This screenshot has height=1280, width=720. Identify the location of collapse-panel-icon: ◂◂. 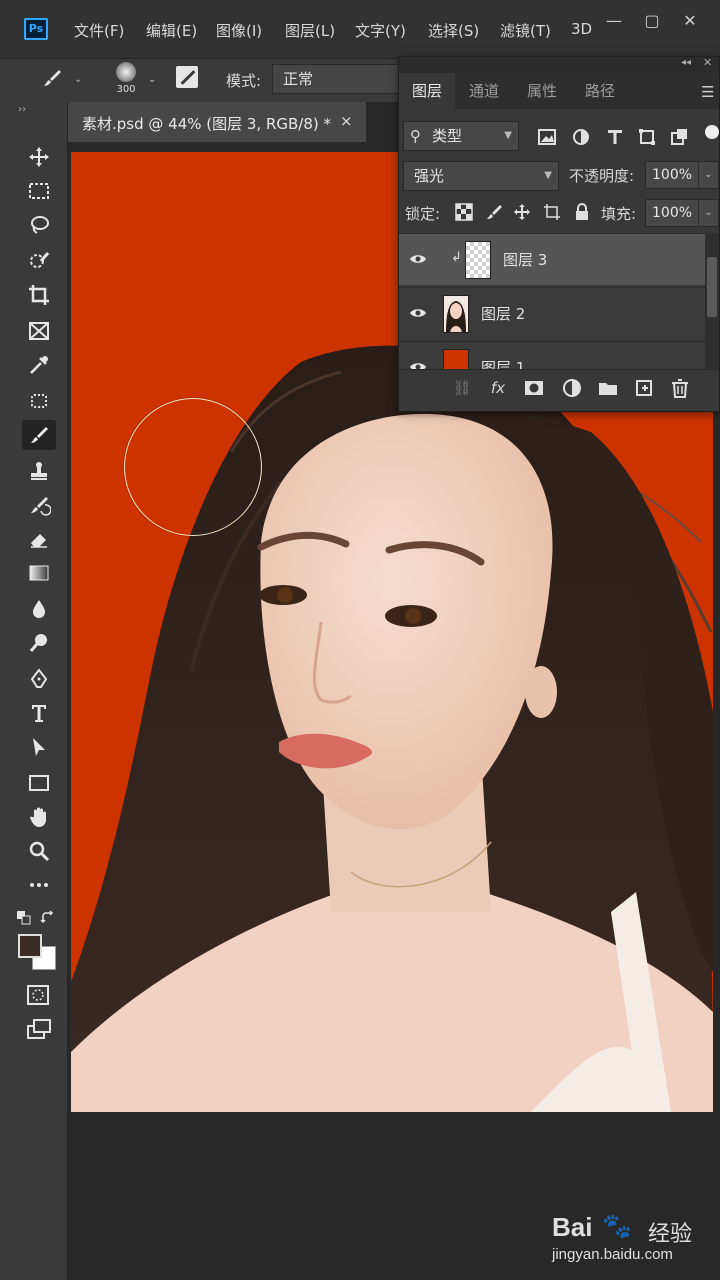
(686, 62).